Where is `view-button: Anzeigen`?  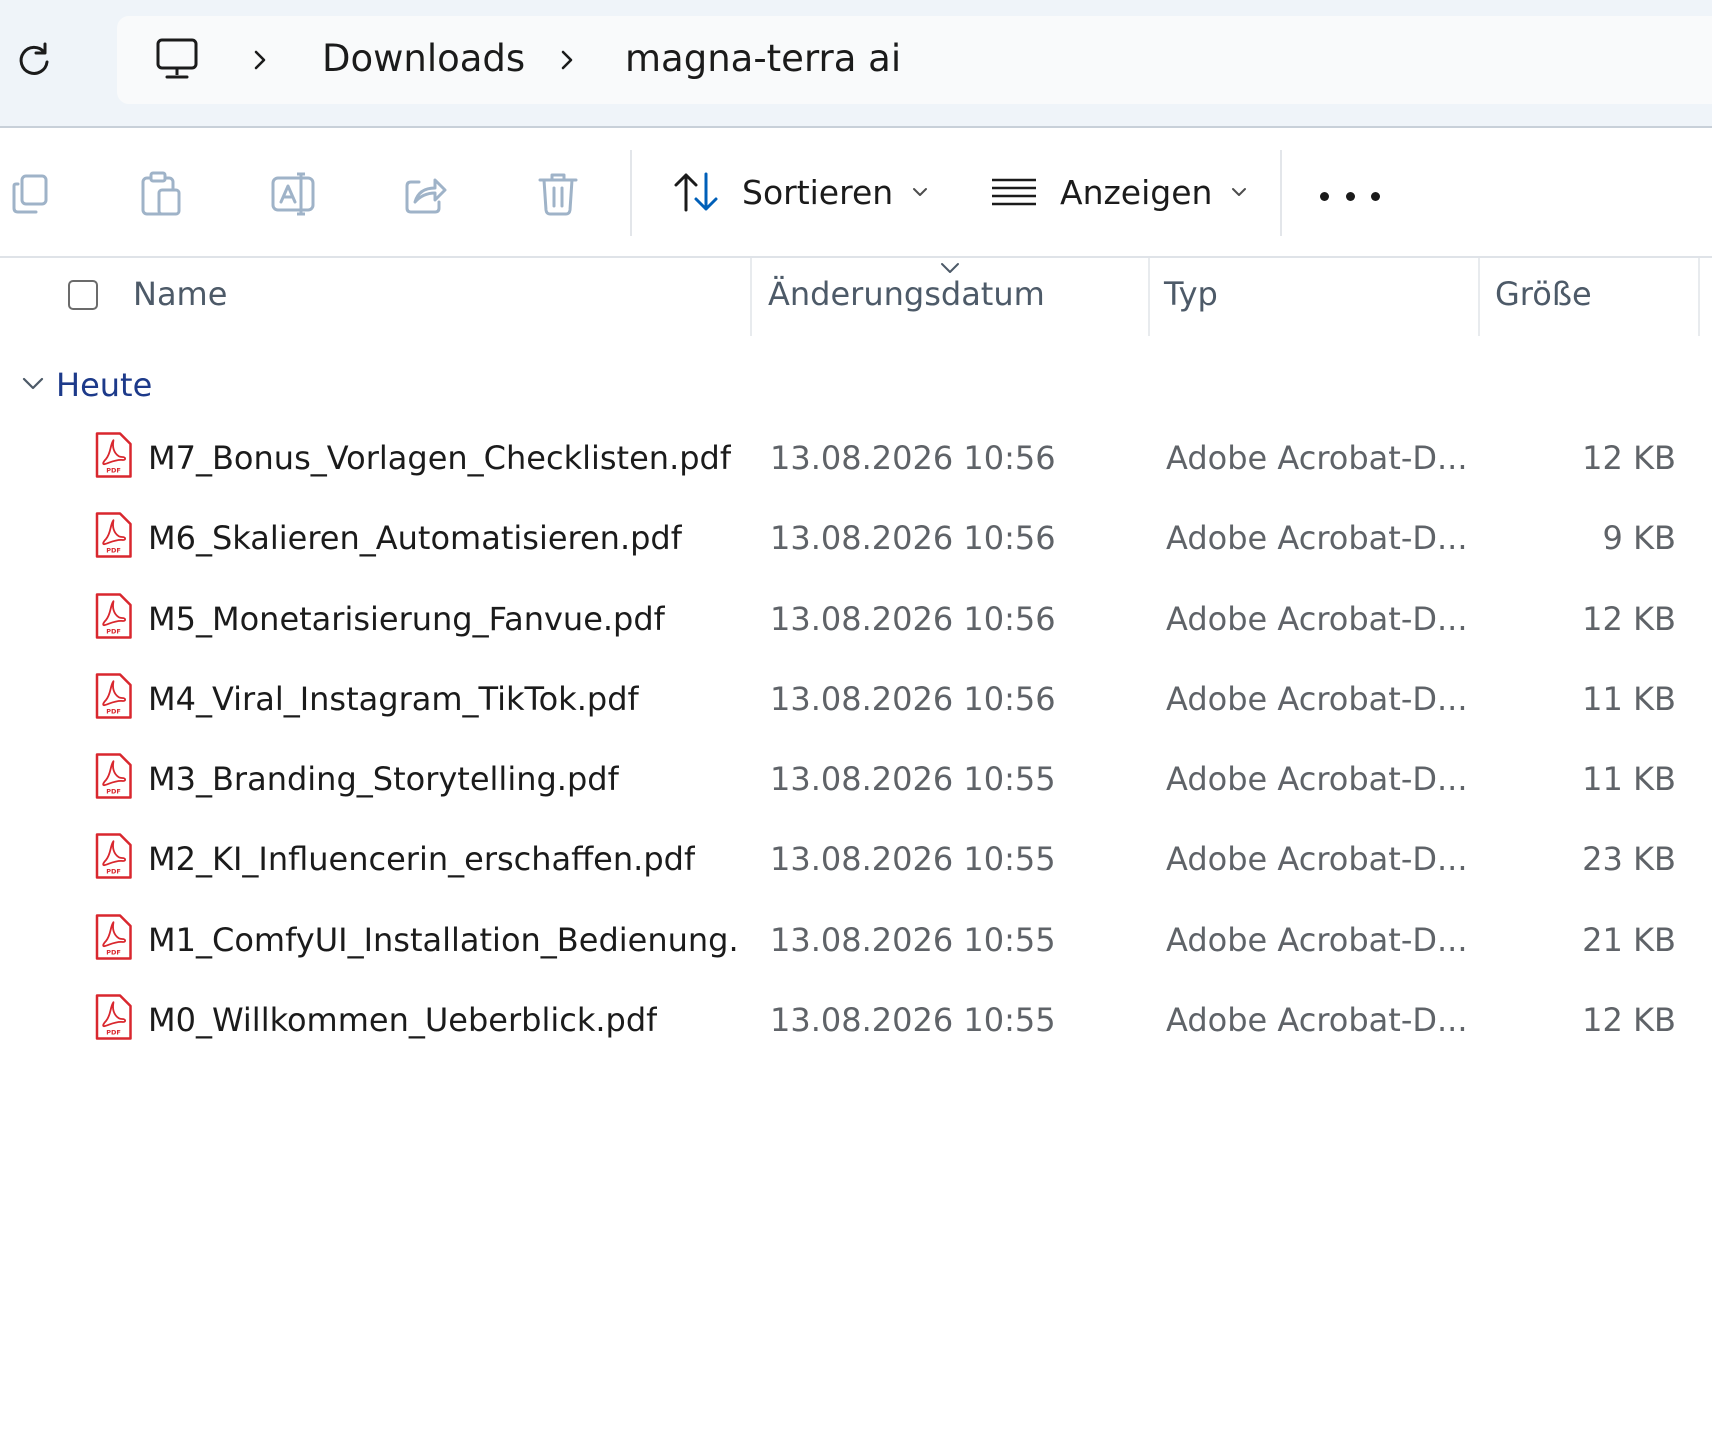 view-button: Anzeigen is located at coordinates (1119, 192).